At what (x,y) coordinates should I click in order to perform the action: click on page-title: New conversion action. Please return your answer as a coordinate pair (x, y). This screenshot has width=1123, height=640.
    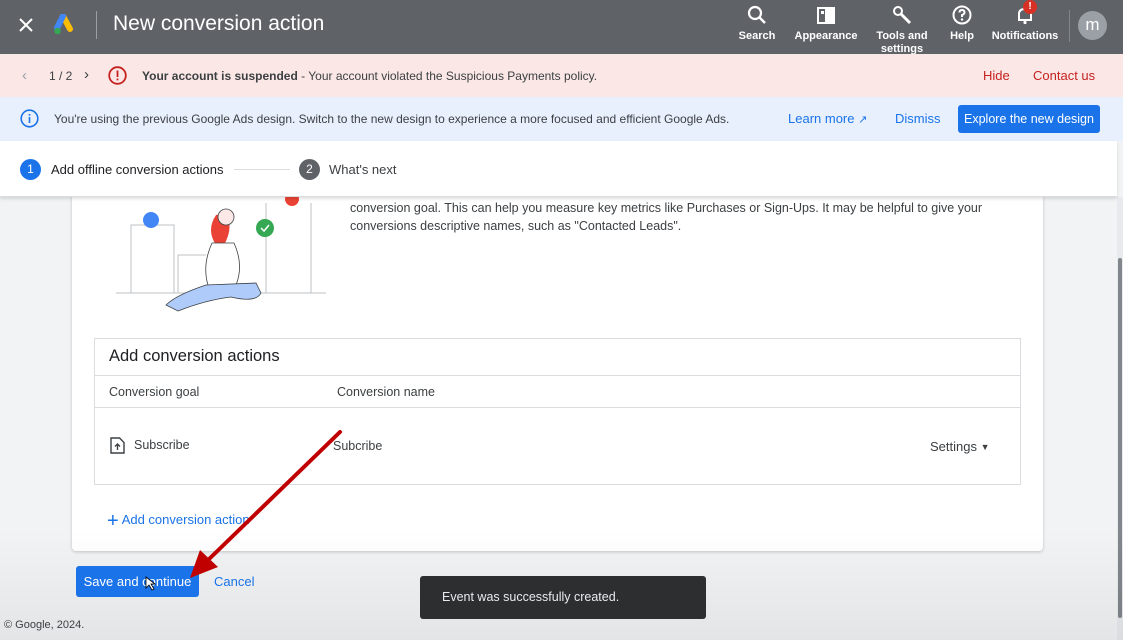
    Looking at the image, I should click on (219, 23).